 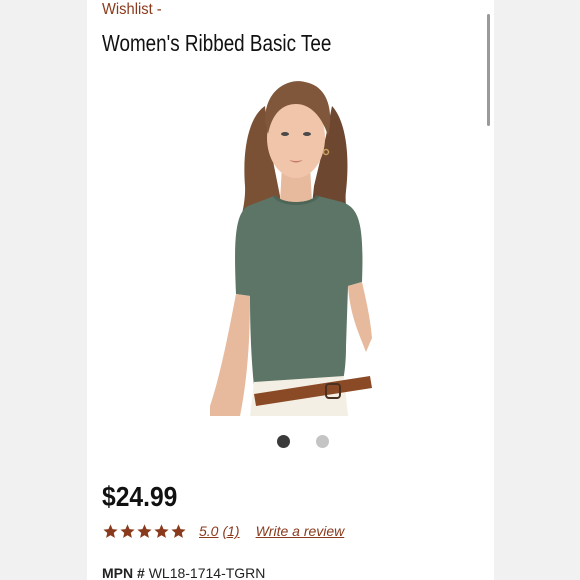 What do you see at coordinates (537, 290) in the screenshot?
I see `right-margin` at bounding box center [537, 290].